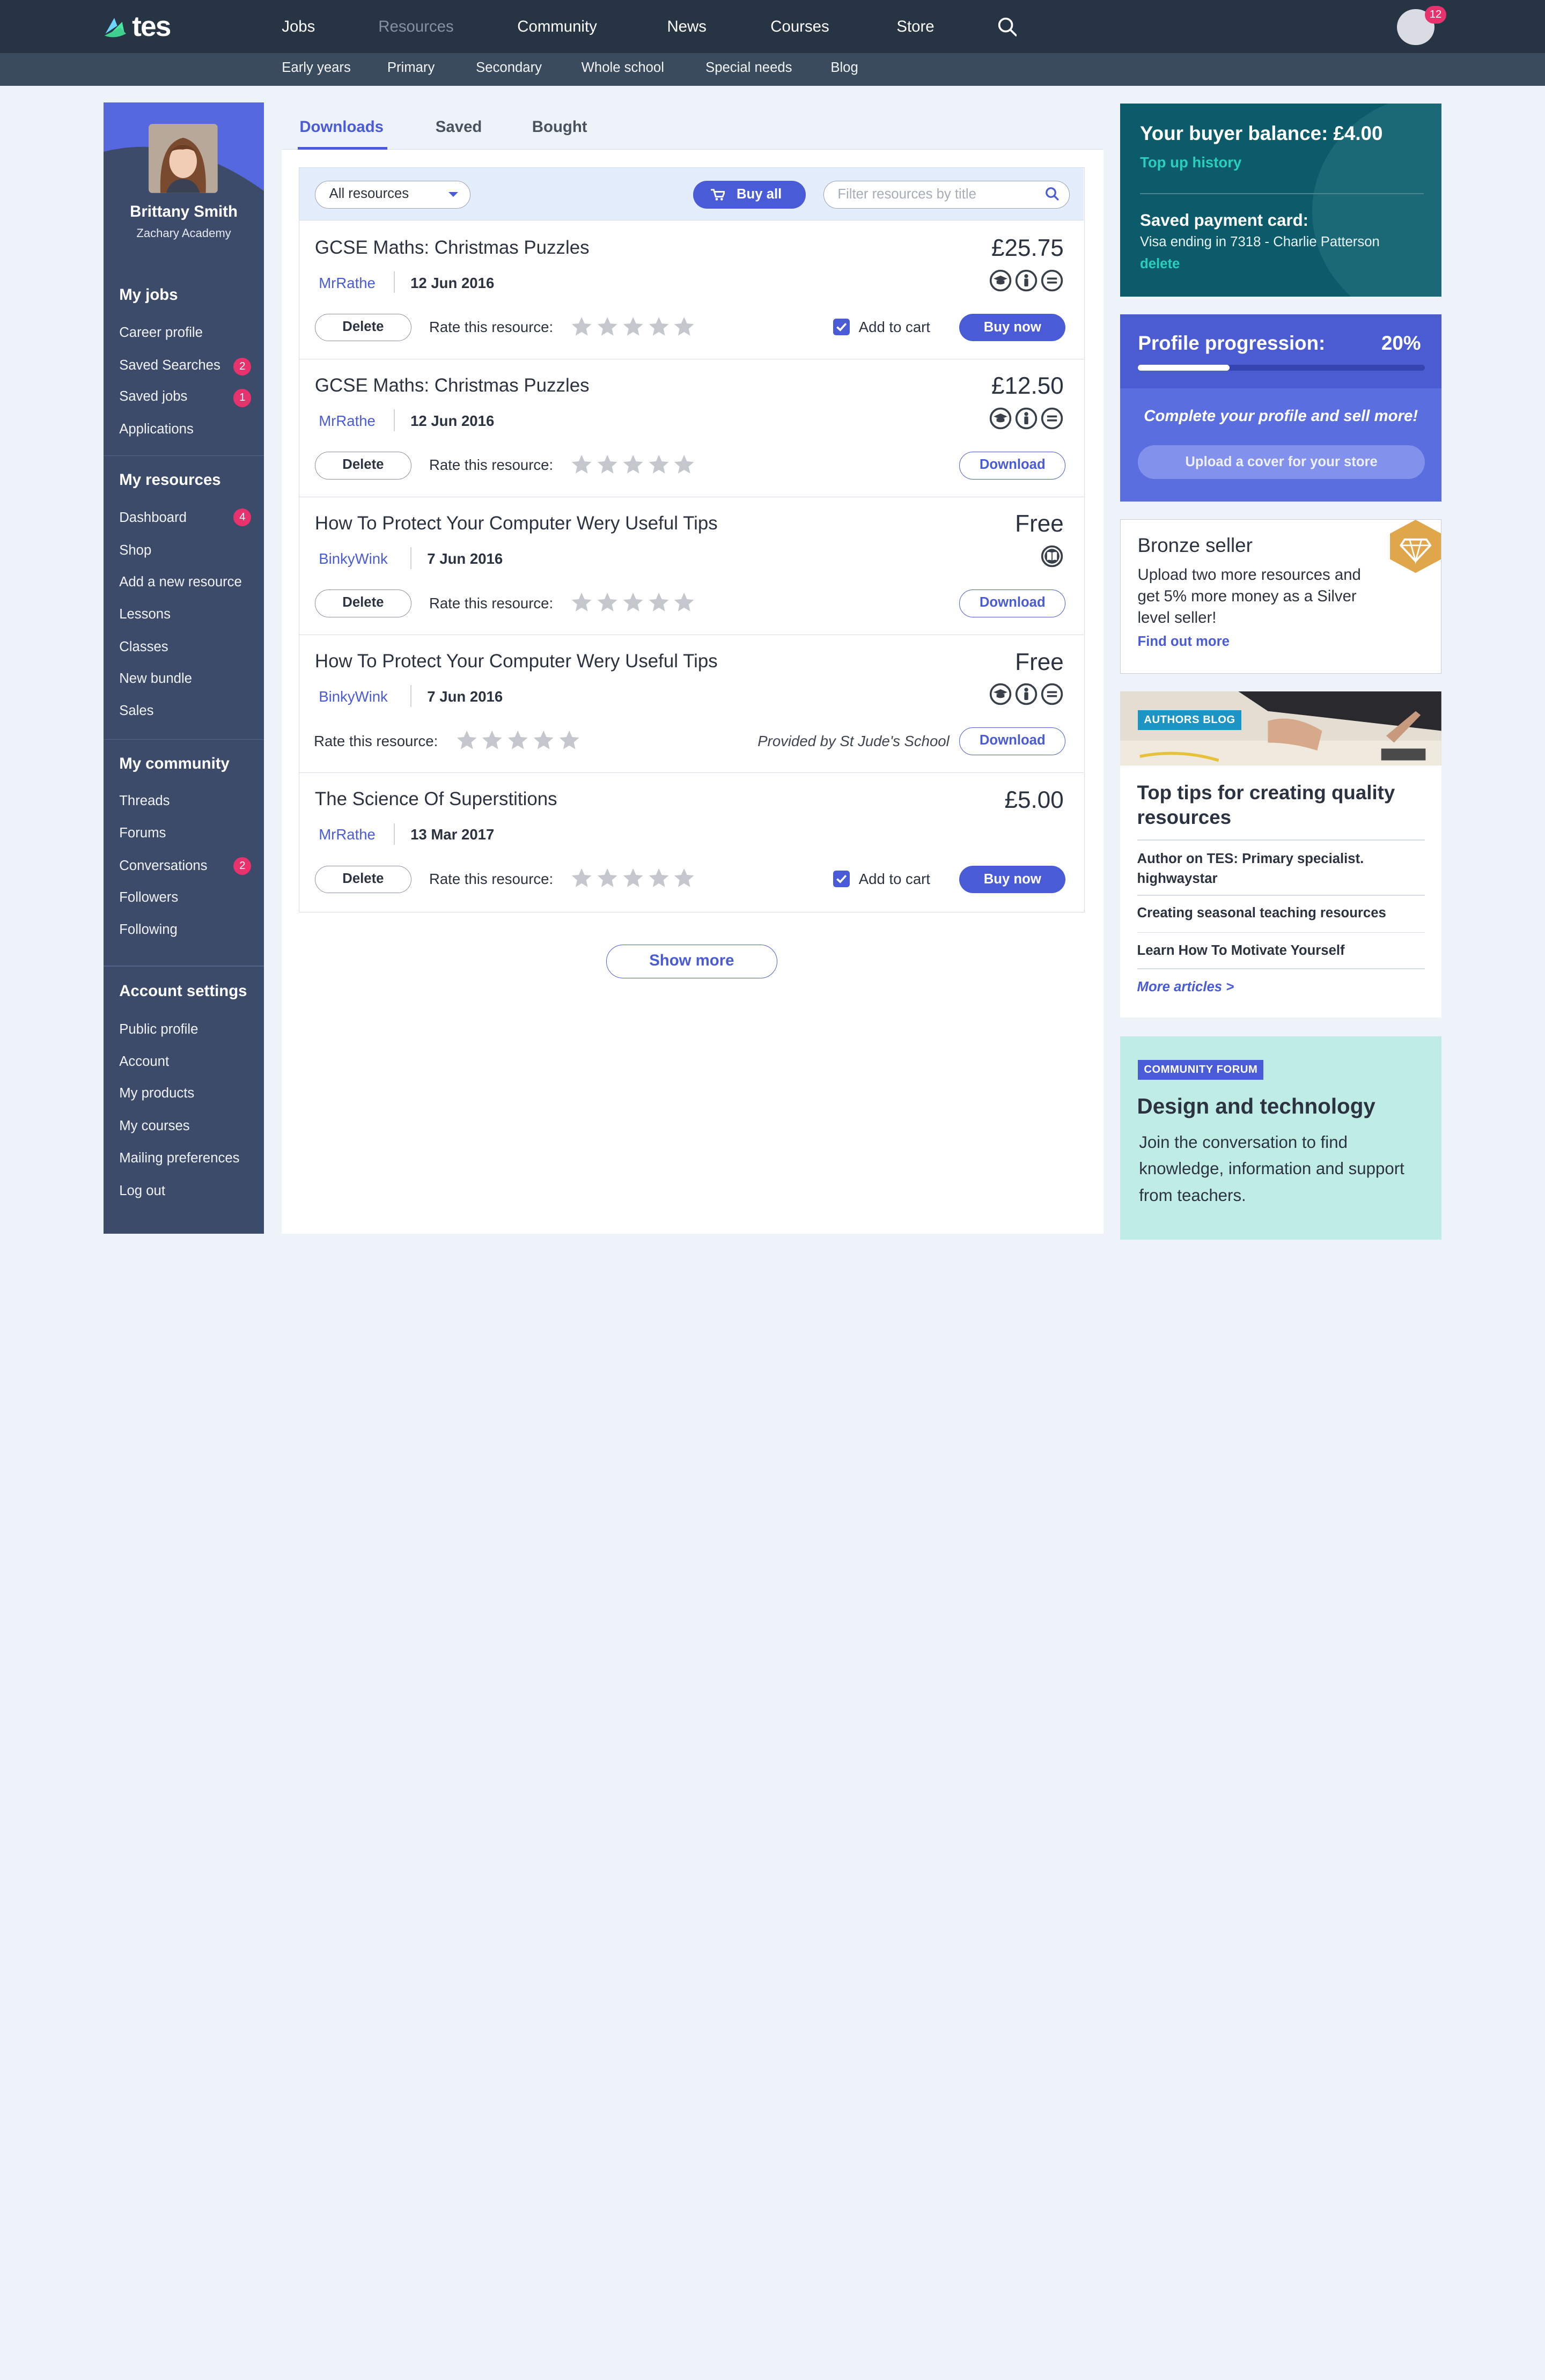 The height and width of the screenshot is (2380, 1545). What do you see at coordinates (1190, 162) in the screenshot?
I see `top-up-history-link: Top up history` at bounding box center [1190, 162].